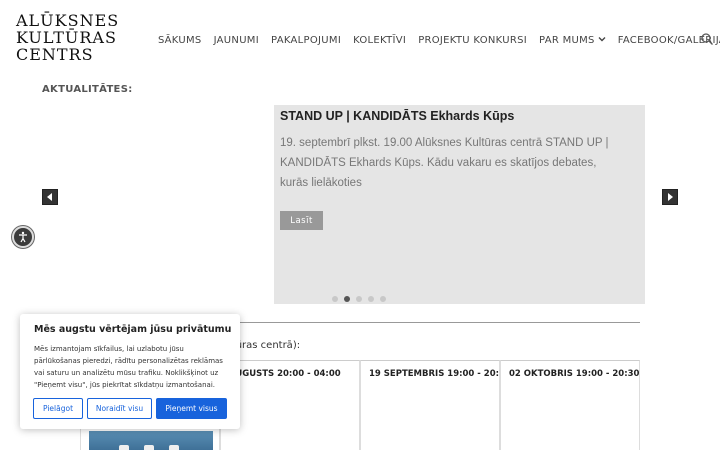  Describe the element at coordinates (306, 40) in the screenshot. I see `nav-item-pakalpojumi: PAKALPOJUMI` at that location.